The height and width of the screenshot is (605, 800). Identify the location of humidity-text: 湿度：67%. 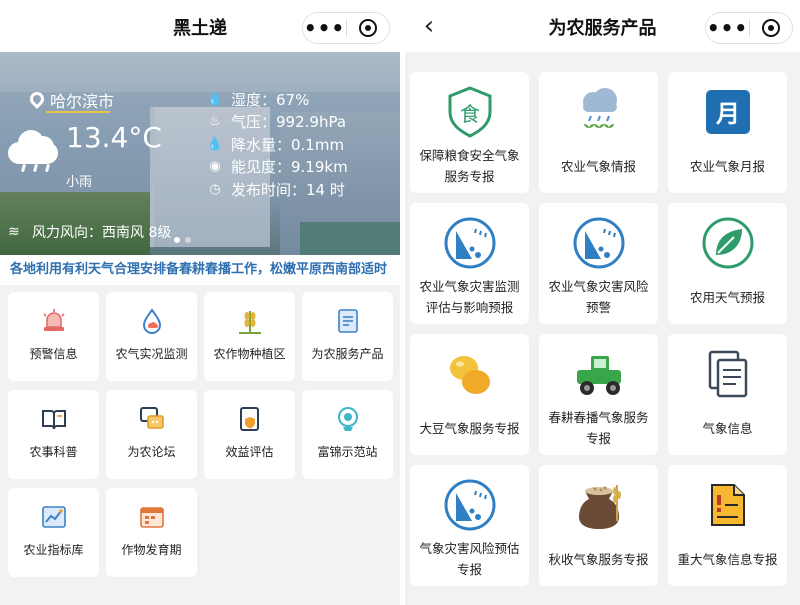
(270, 99).